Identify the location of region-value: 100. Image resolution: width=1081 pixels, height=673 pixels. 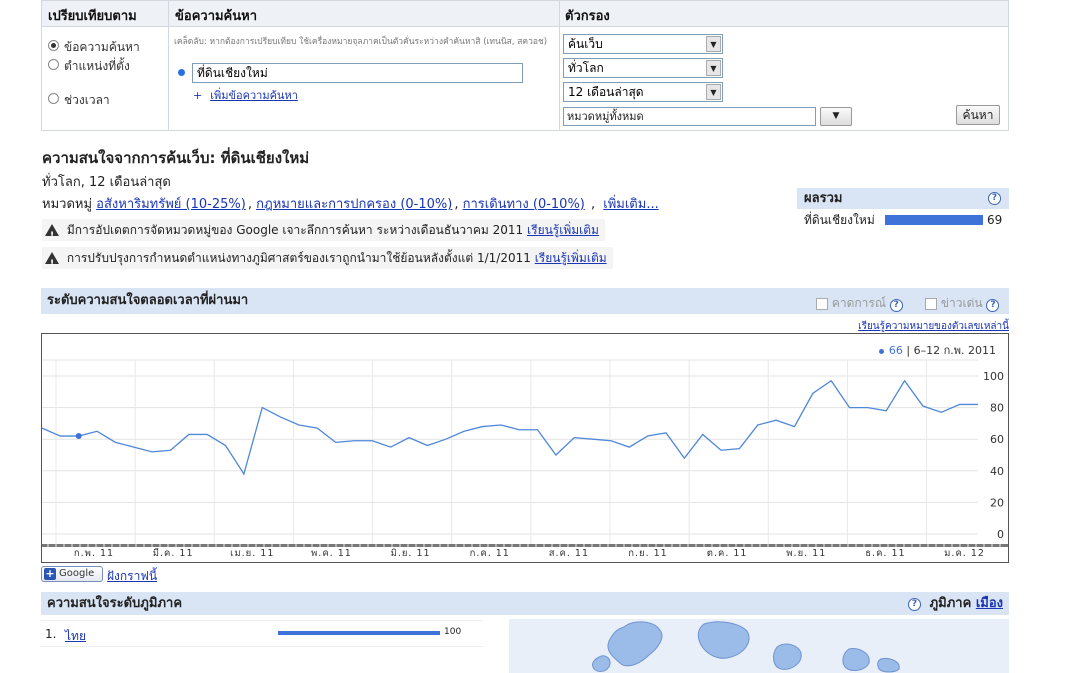
(453, 632).